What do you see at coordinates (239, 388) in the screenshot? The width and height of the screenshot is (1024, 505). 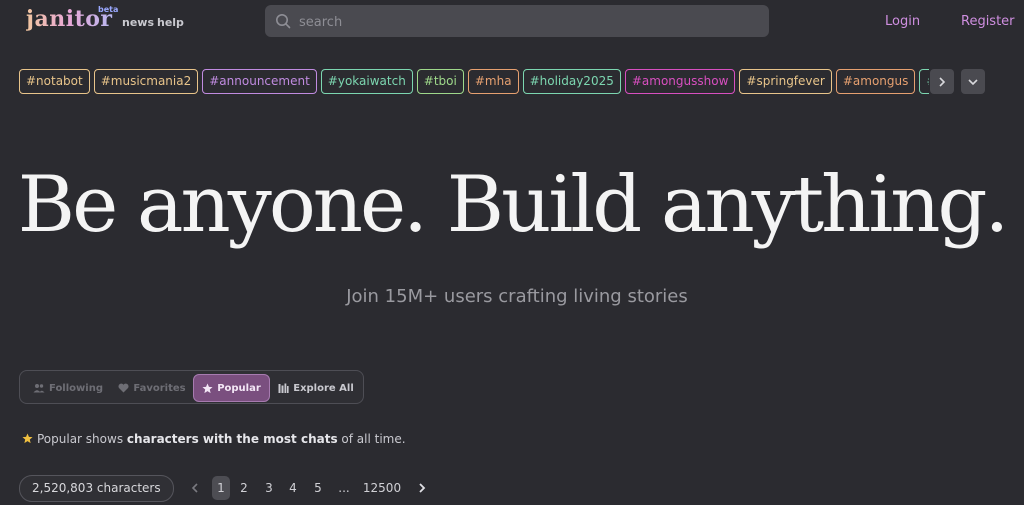 I see `filter-popular-label: Popular` at bounding box center [239, 388].